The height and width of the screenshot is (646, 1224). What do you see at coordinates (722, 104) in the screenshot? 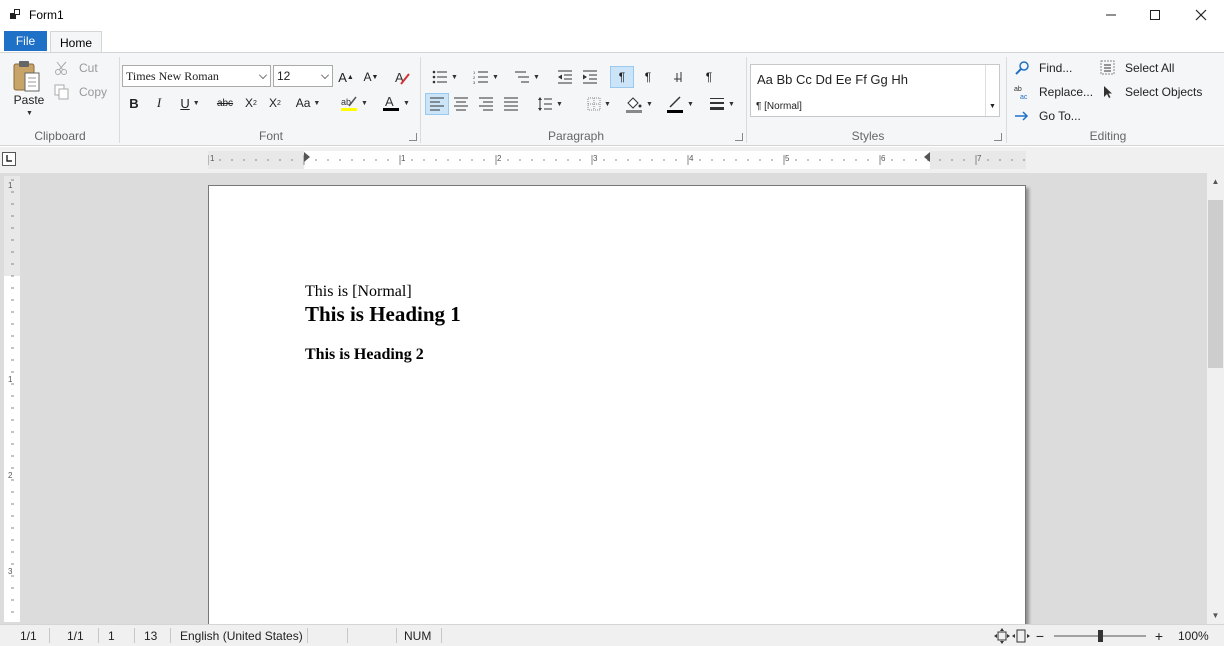
I see `pen-weight-button: ▼` at bounding box center [722, 104].